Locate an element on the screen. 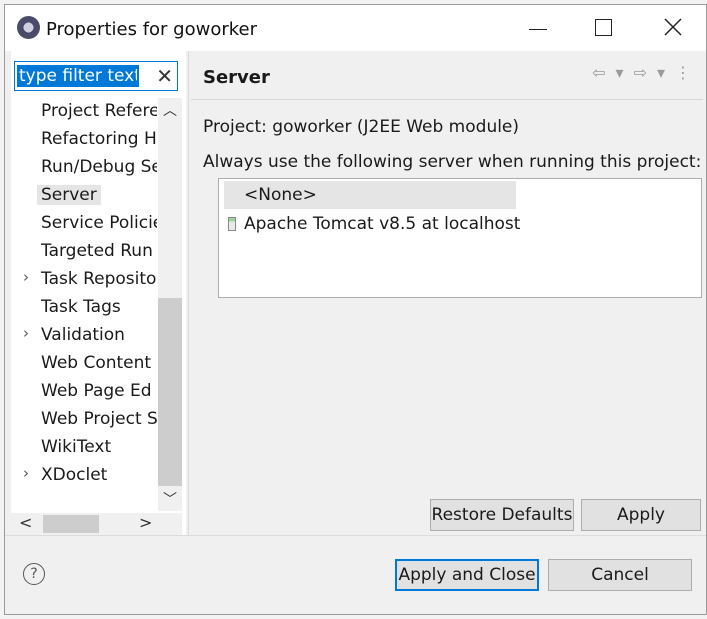  back-menu-icon: ▾ is located at coordinates (622, 72).